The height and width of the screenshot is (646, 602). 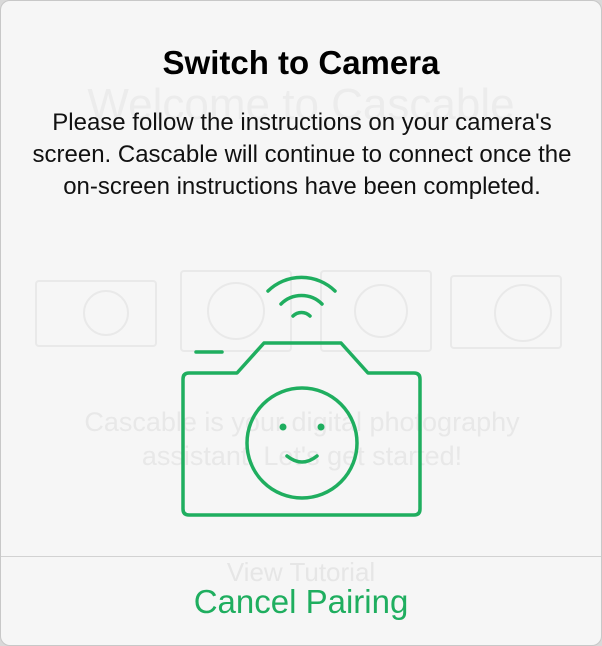 What do you see at coordinates (301, 601) in the screenshot?
I see `cancel-pairing-button: Cancel Pairing` at bounding box center [301, 601].